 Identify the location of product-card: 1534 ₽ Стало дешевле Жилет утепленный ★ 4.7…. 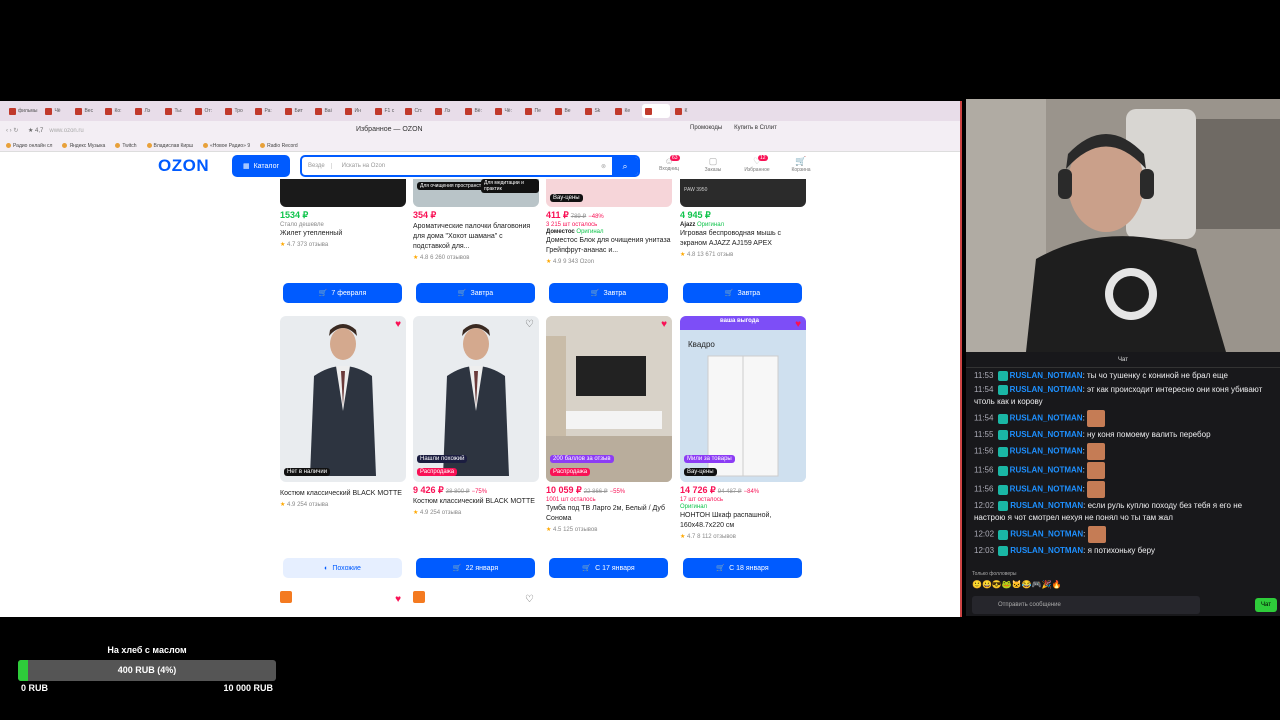
(343, 213).